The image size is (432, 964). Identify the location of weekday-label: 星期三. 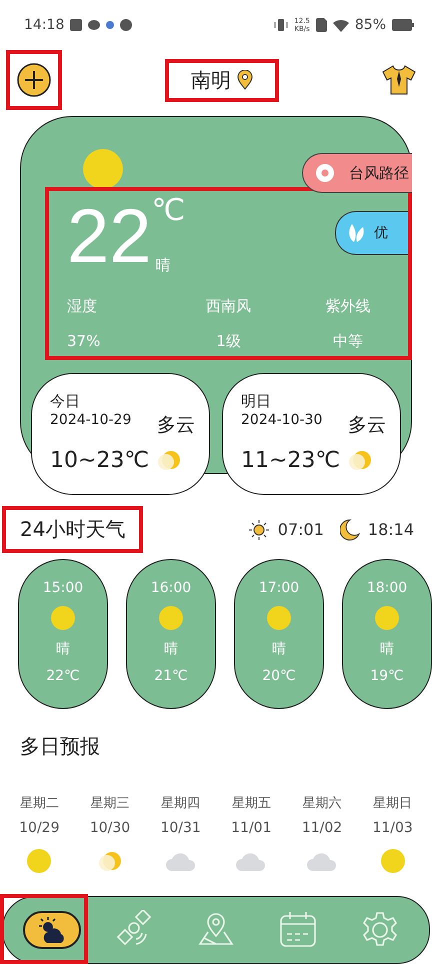
(110, 803).